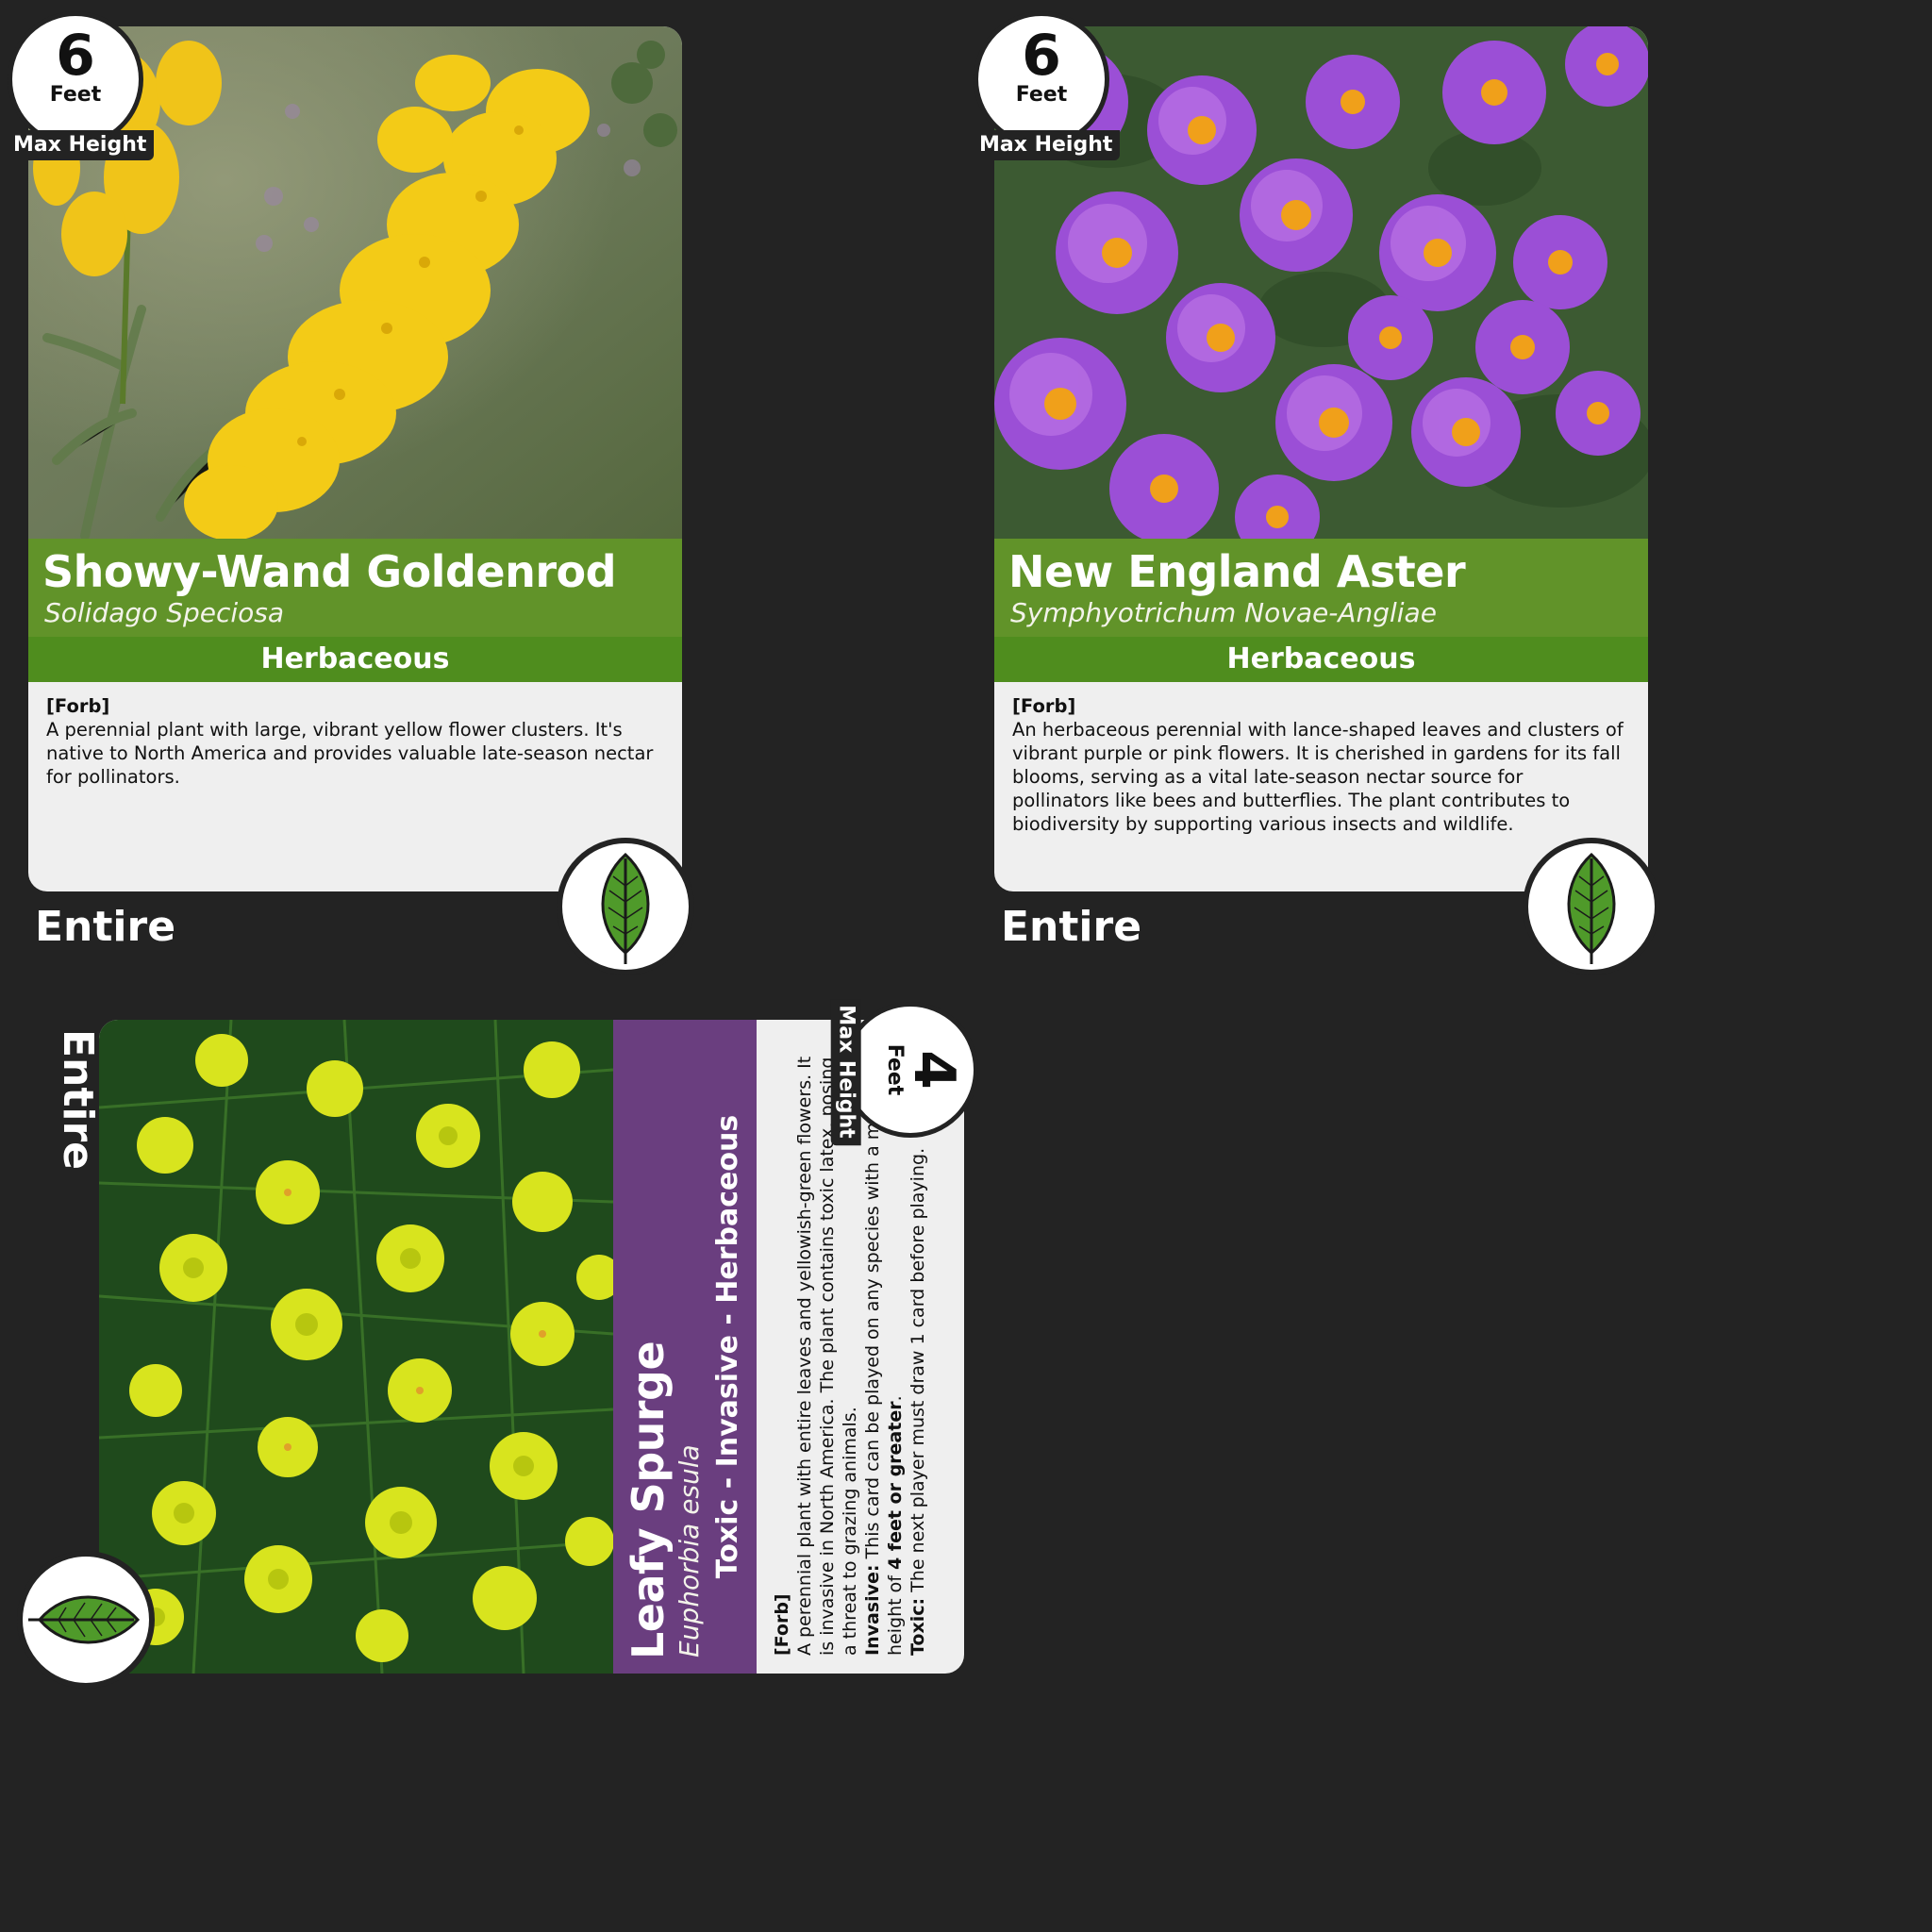 This screenshot has width=1932, height=1932. Describe the element at coordinates (329, 572) in the screenshot. I see `plant-name: Showy-Wand Goldenrod` at that location.